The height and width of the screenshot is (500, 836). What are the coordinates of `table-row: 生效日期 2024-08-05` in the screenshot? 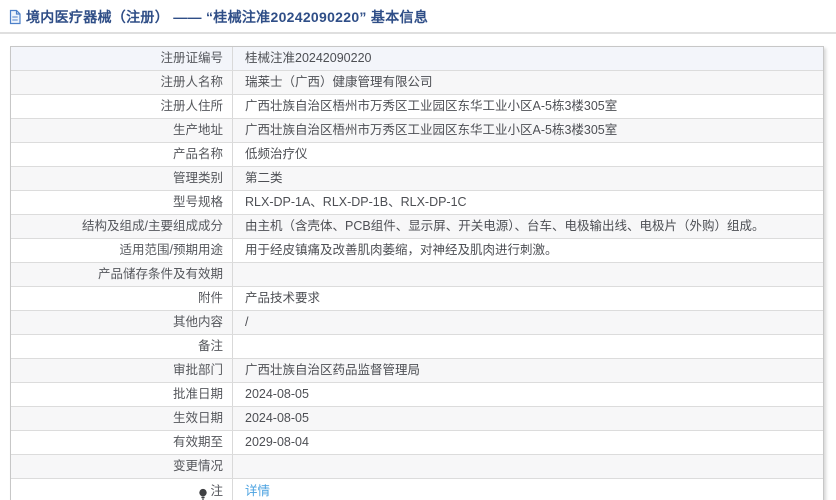 It's located at (417, 419).